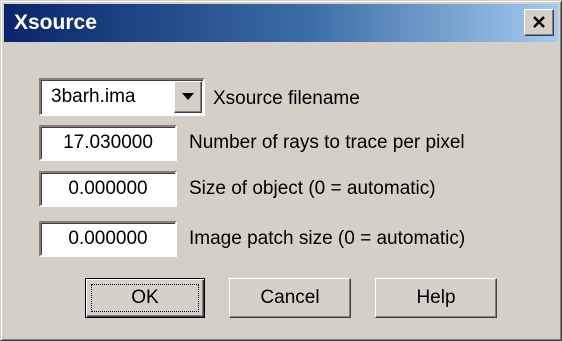 The image size is (562, 341). I want to click on filename-dropdown: 3barh.ima, so click(122, 97).